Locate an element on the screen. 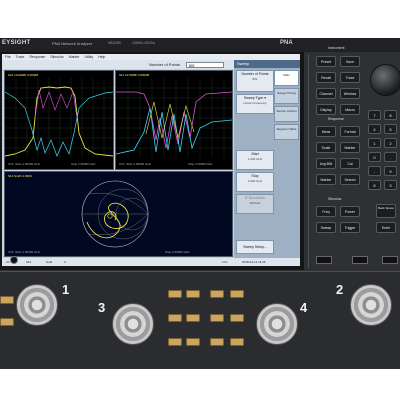  marker-function-key: Marker is located at coordinates (326, 179).